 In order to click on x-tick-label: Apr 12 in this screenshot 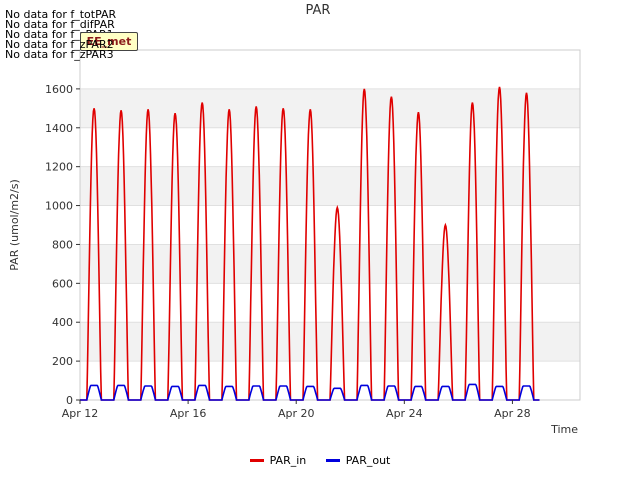, I will do `click(80, 413)`.